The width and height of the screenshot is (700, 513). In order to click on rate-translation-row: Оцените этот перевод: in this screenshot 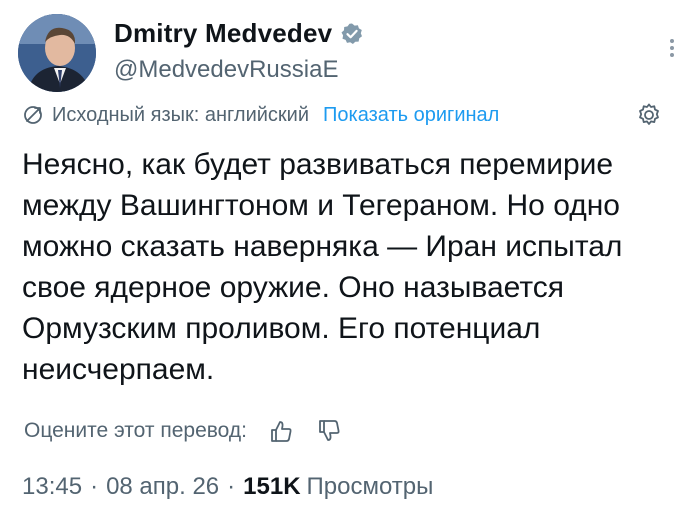, I will do `click(183, 431)`.